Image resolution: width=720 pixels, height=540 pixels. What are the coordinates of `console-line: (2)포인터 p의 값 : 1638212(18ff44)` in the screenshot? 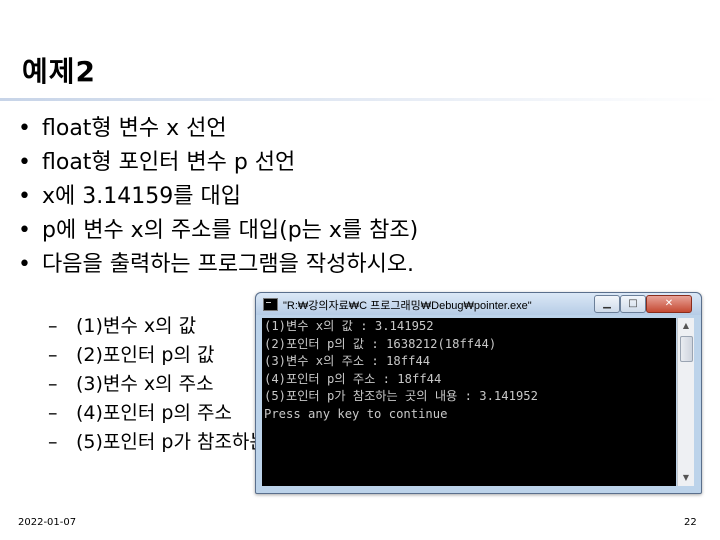 It's located at (380, 343).